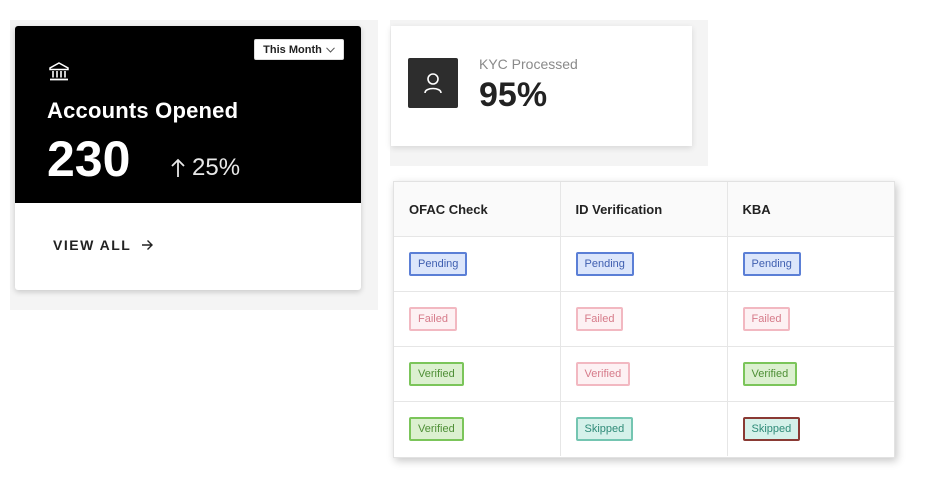 The image size is (949, 502). Describe the element at coordinates (644, 428) in the screenshot. I see `table-row: Verified Skipped Skipped` at that location.